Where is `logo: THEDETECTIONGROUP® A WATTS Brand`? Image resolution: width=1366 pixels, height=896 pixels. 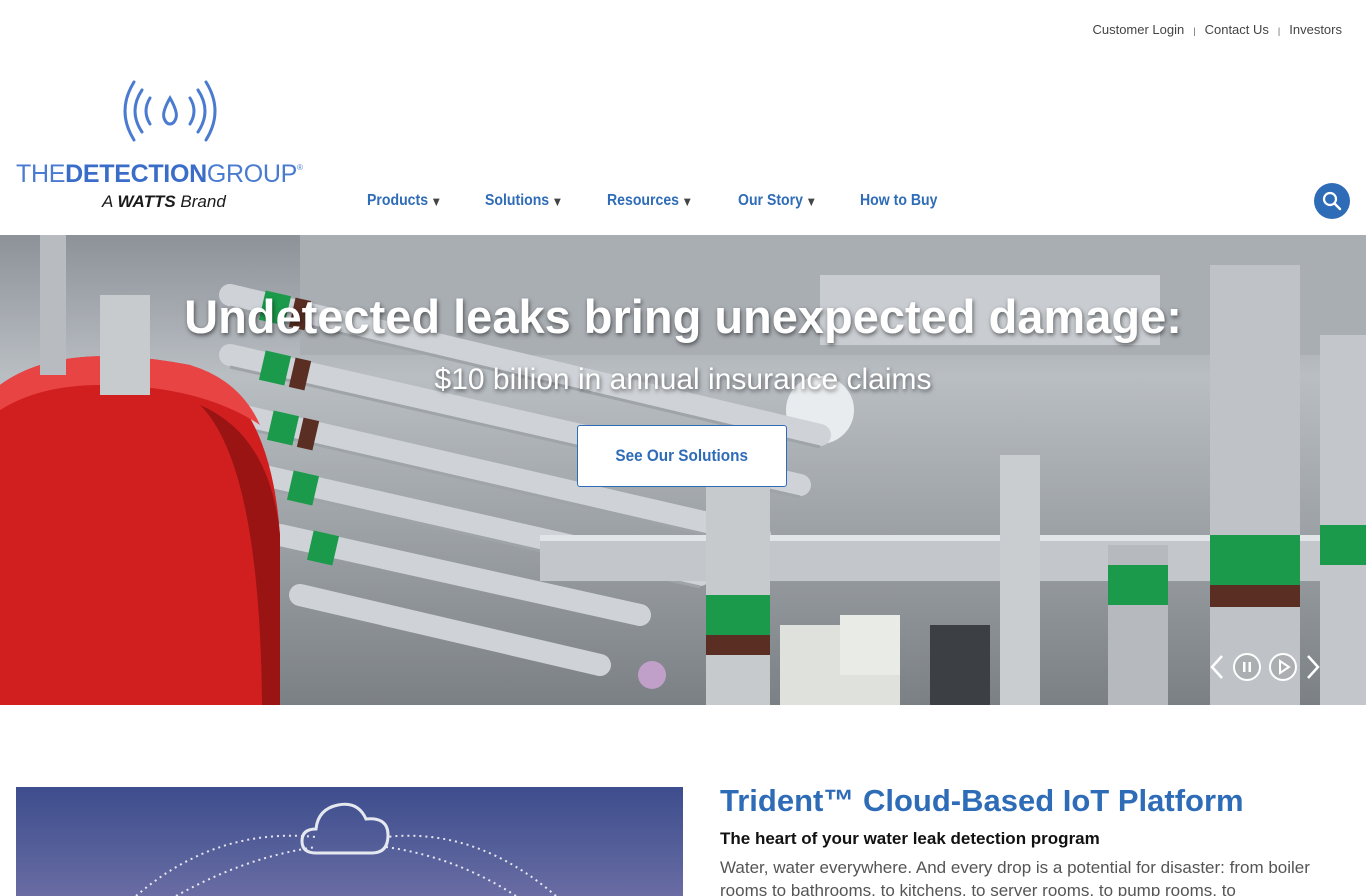 logo: THEDETECTIONGROUP® A WATTS Brand is located at coordinates (176, 148).